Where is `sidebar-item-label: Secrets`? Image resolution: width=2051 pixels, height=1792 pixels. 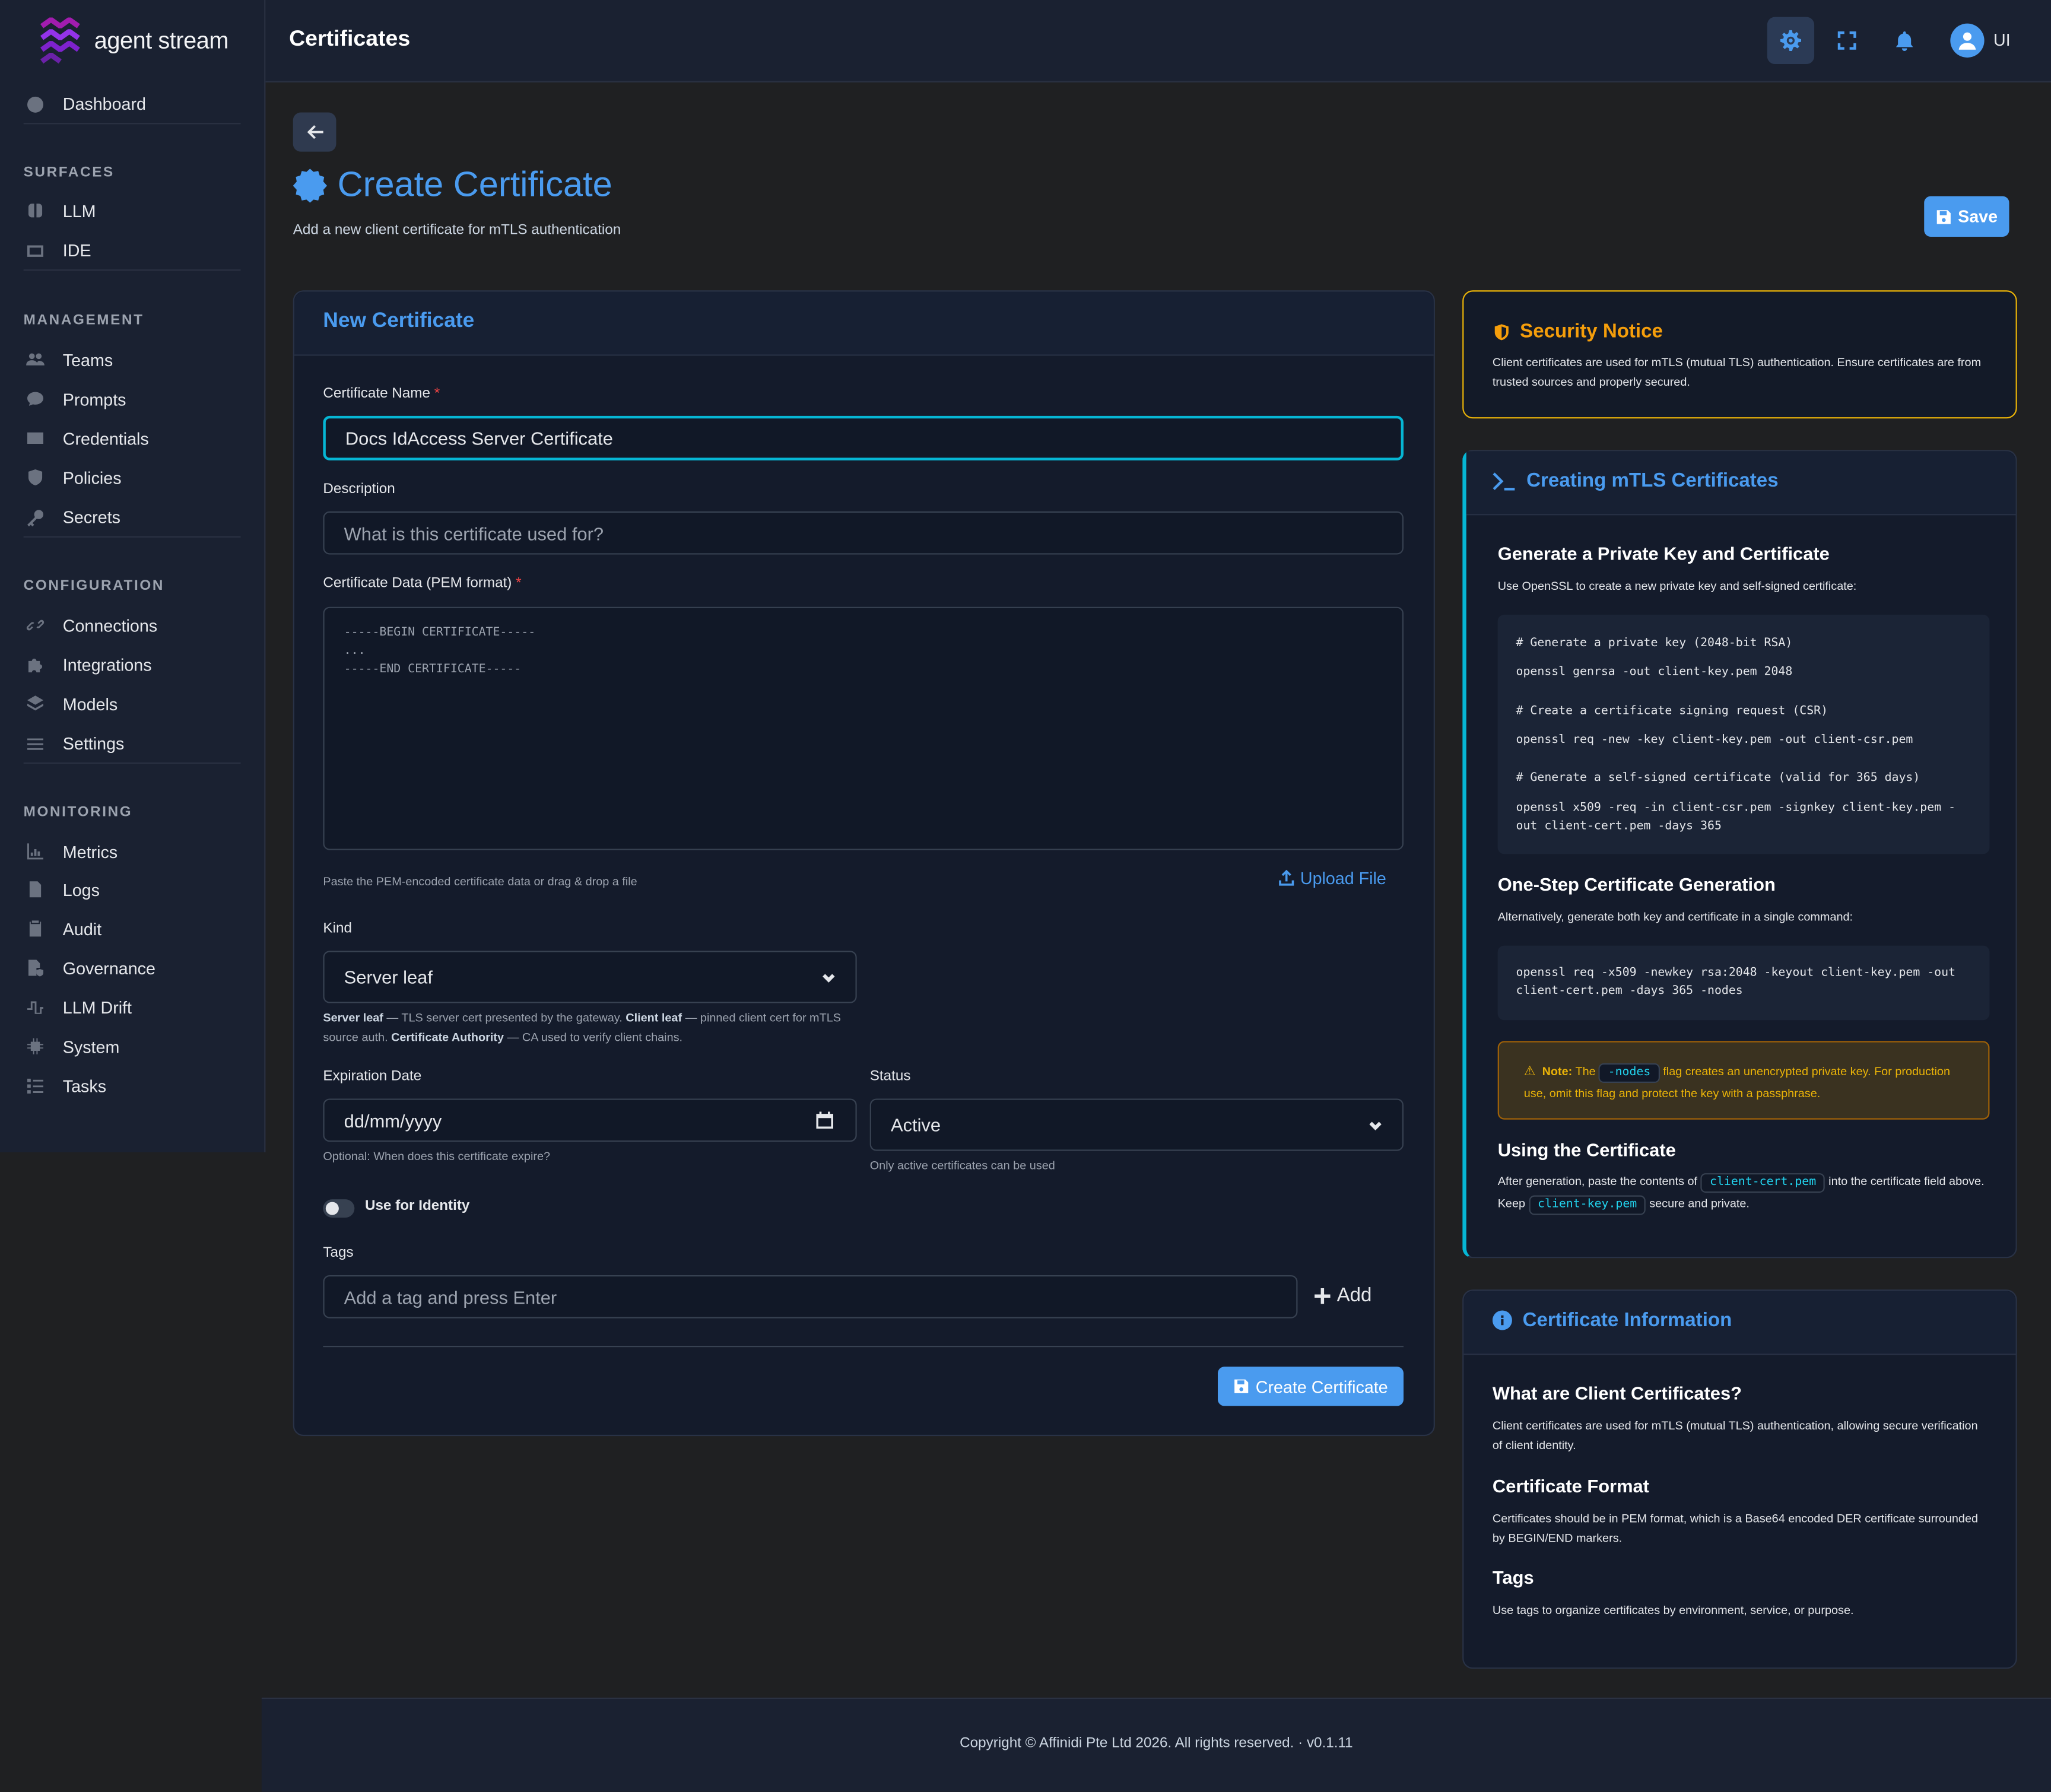
sidebar-item-label: Secrets is located at coordinates (91, 517).